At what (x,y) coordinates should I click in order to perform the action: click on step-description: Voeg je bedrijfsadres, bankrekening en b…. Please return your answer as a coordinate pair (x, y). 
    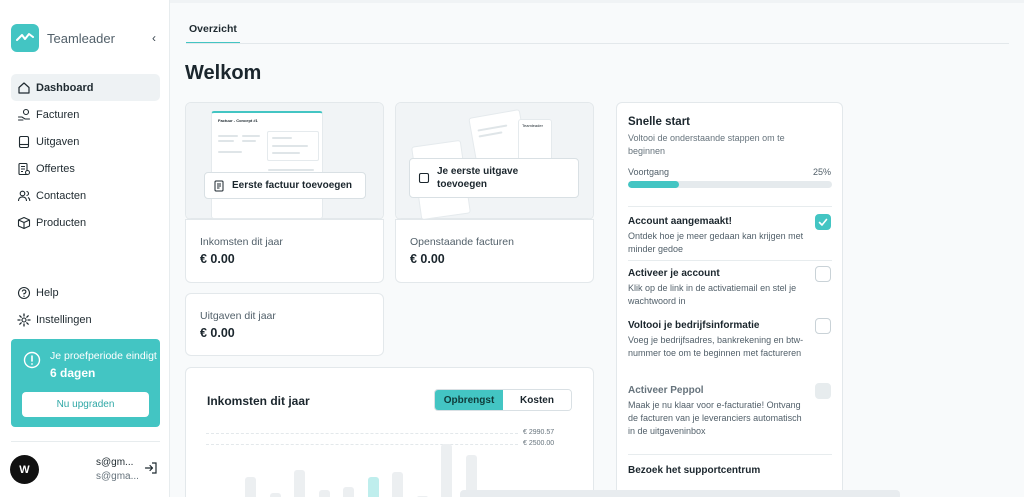
    Looking at the image, I should click on (716, 346).